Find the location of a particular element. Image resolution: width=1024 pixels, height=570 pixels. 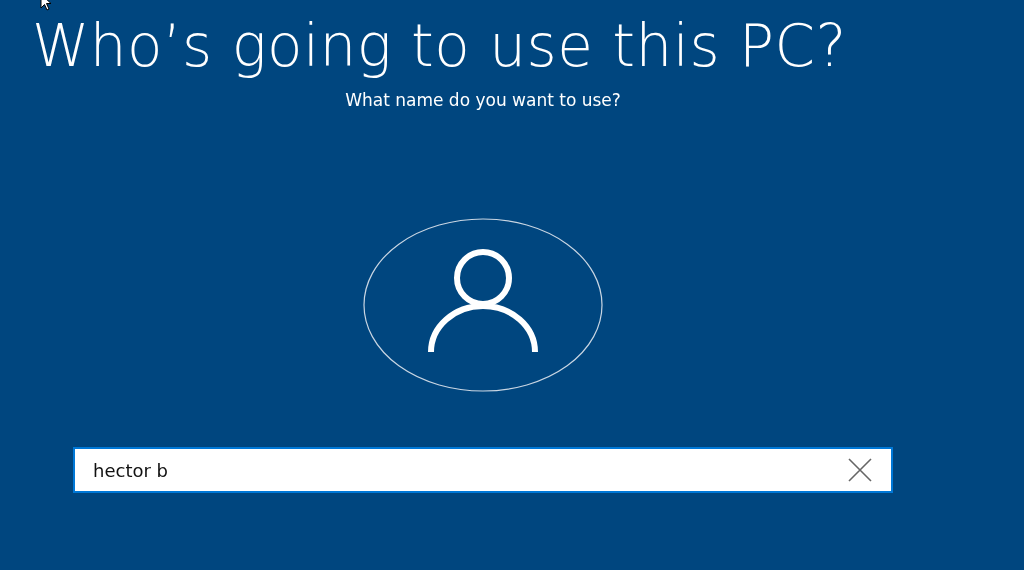

user-avatar-icon is located at coordinates (483, 305).